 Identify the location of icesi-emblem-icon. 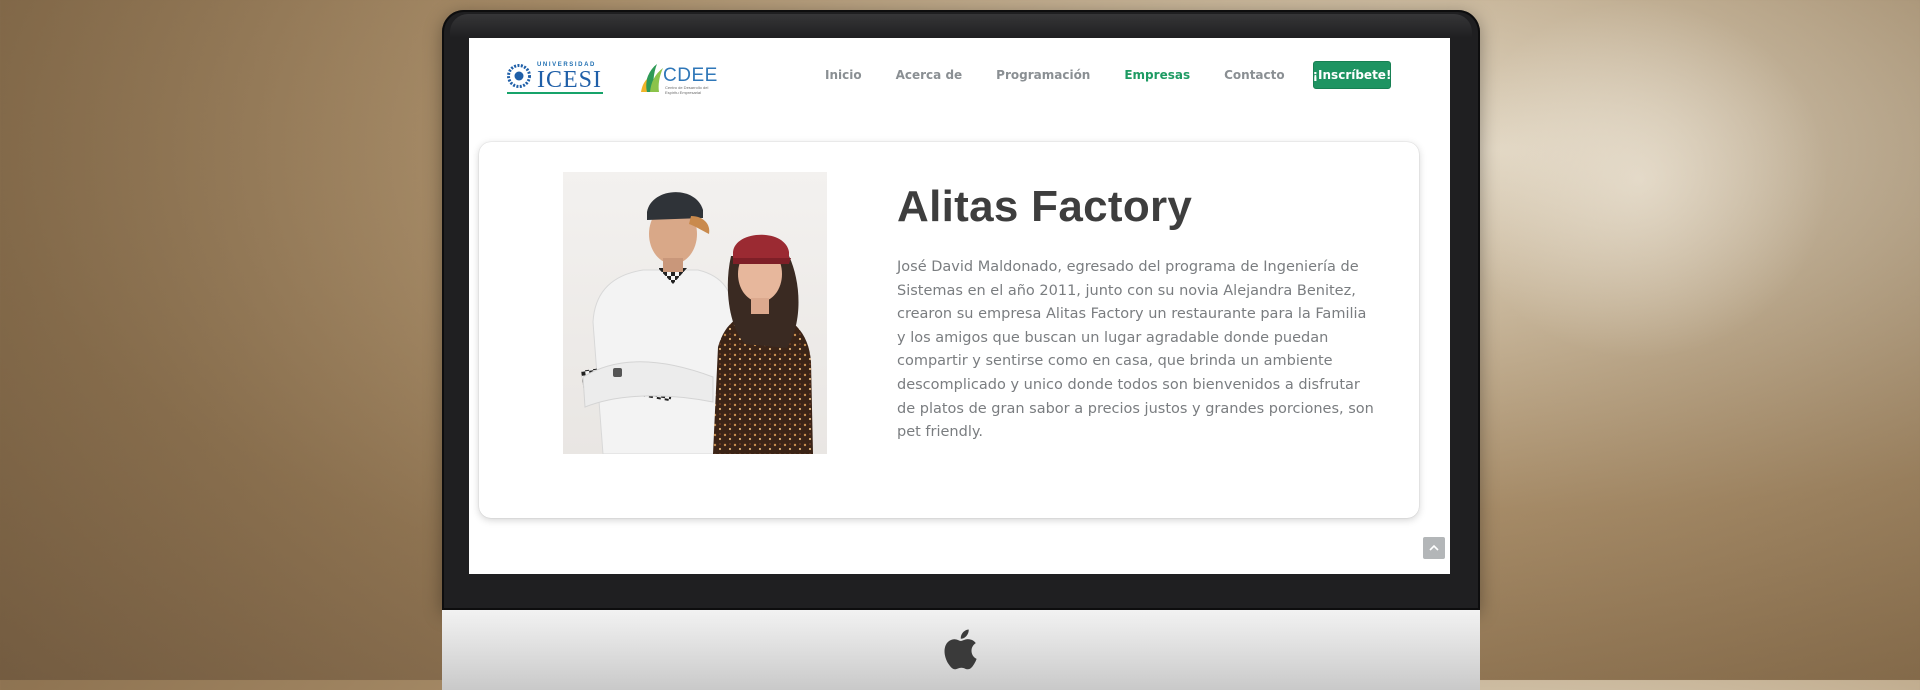
(519, 76).